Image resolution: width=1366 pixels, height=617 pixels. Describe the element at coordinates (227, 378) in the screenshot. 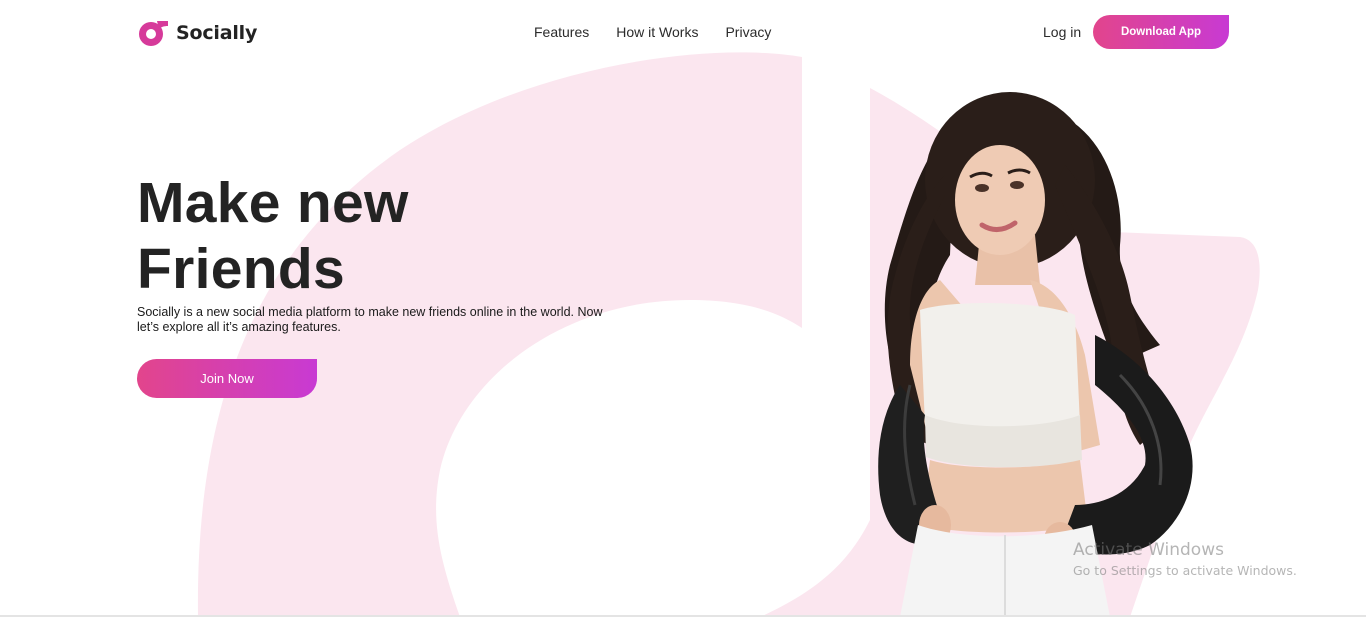

I see `join-now-button: Join Now` at that location.